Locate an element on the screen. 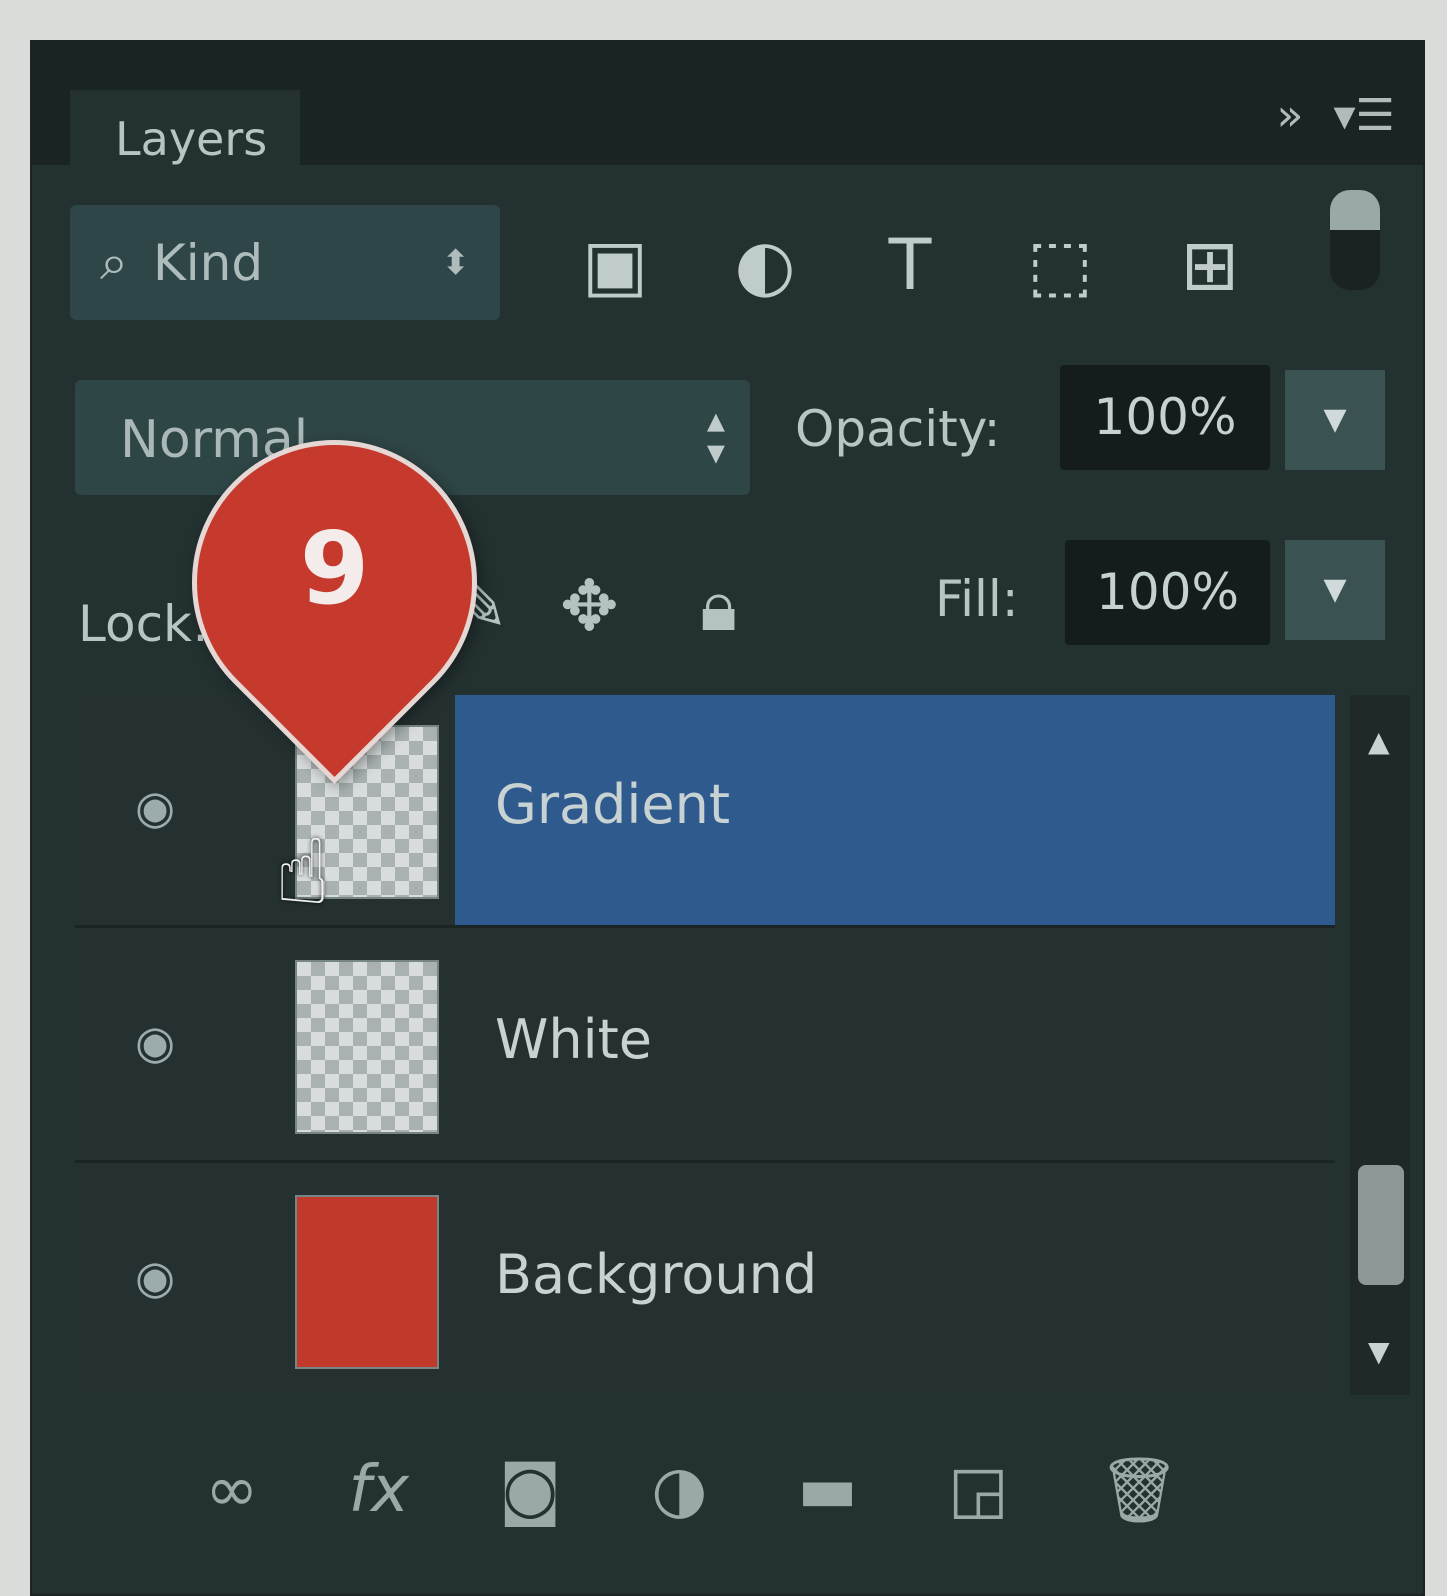  layer-row-gradient: ◉ Gradient is located at coordinates (705, 811).